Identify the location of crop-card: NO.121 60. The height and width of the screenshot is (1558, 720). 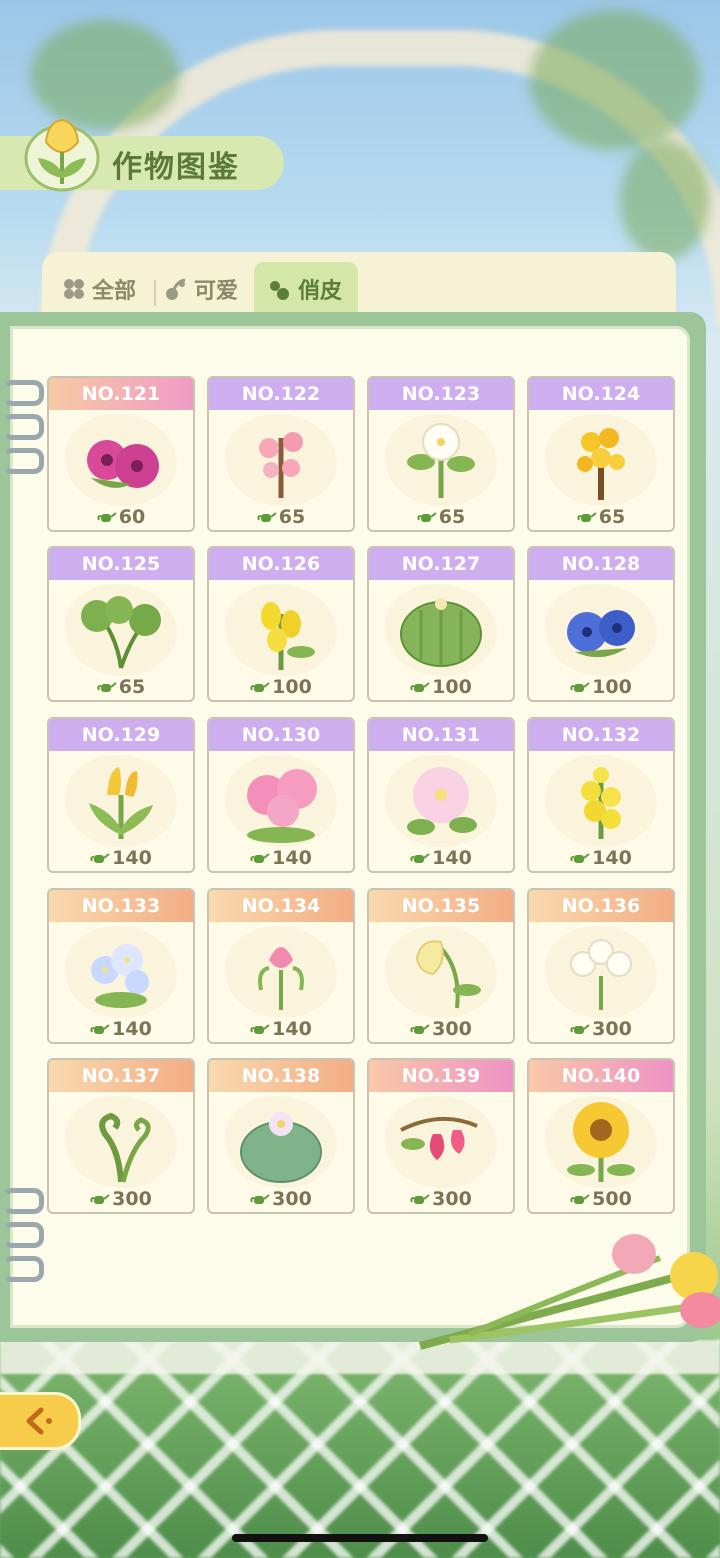
(121, 454).